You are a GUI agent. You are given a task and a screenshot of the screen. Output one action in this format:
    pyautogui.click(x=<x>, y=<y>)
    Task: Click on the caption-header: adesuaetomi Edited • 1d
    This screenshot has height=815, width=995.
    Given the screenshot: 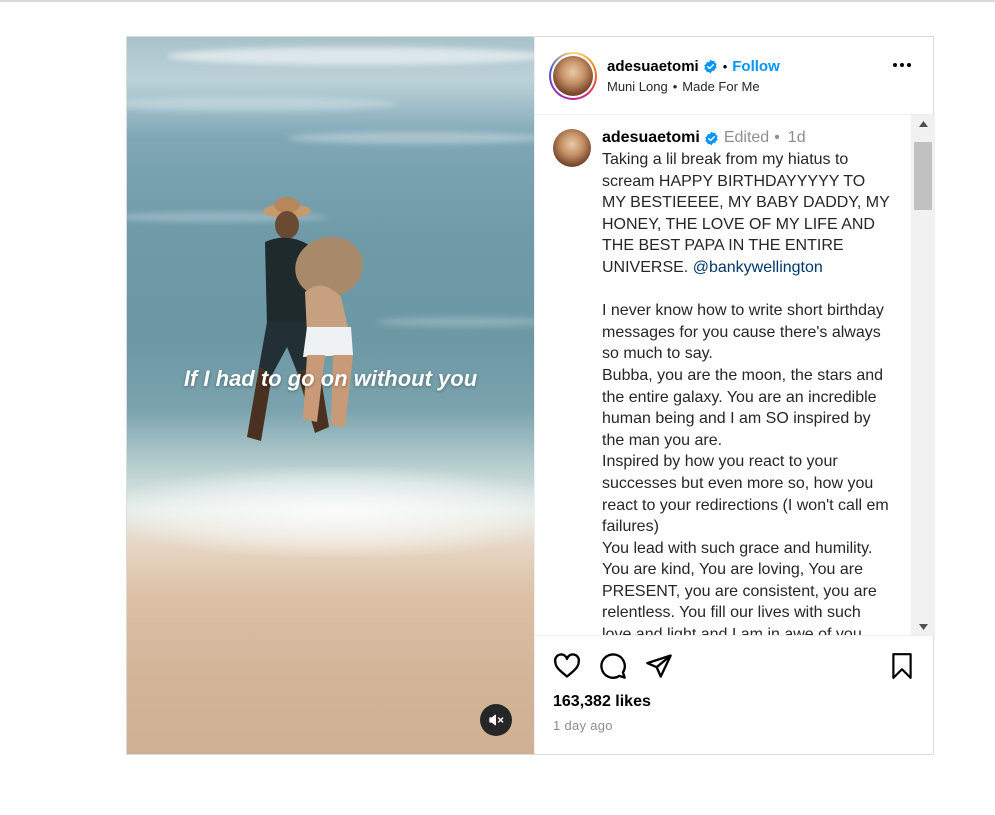 What is the action you would take?
    pyautogui.click(x=747, y=138)
    